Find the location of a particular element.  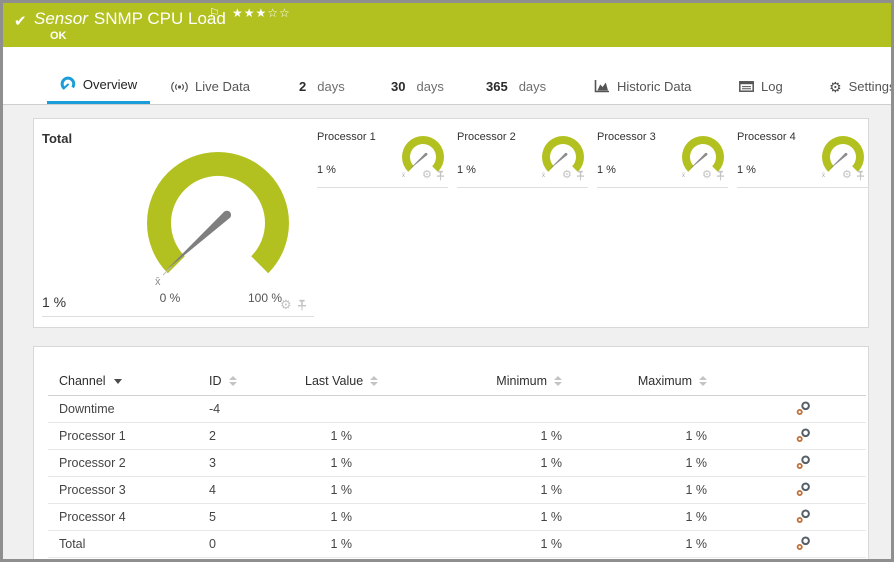

flag-icon: ⚐ is located at coordinates (214, 13).